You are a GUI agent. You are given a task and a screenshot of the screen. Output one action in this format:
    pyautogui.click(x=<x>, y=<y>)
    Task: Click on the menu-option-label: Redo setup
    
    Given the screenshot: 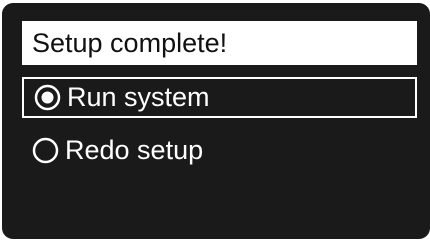 What is the action you would take?
    pyautogui.click(x=134, y=150)
    